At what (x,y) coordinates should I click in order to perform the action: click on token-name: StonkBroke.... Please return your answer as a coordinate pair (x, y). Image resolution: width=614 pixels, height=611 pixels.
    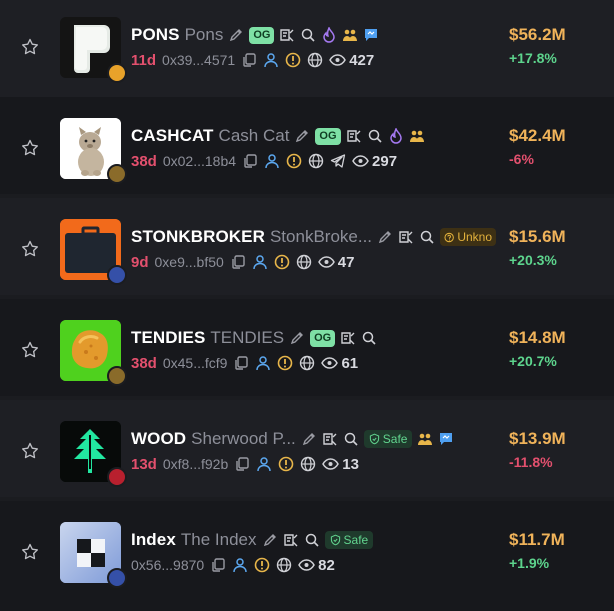
    Looking at the image, I should click on (321, 236).